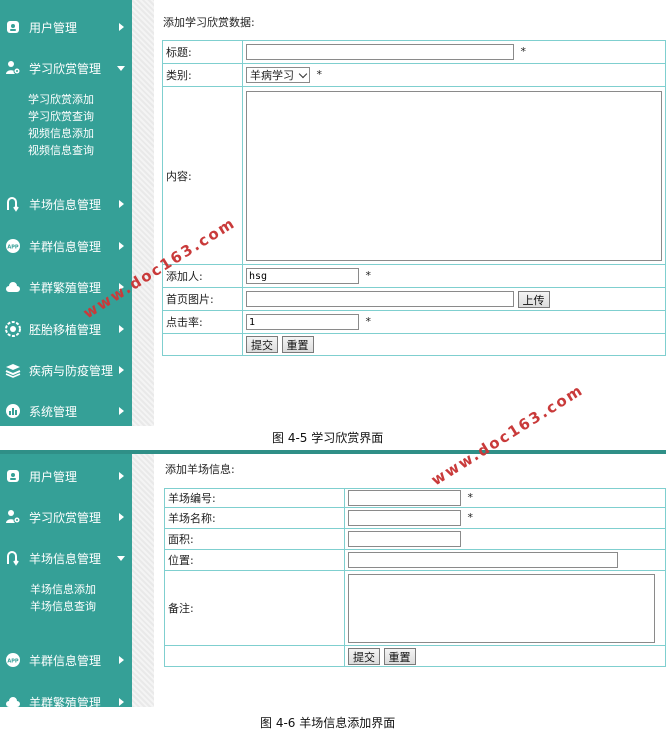 This screenshot has height=731, width=666. I want to click on nav-disease-prevention: 疾病与防疫管理, so click(66, 370).